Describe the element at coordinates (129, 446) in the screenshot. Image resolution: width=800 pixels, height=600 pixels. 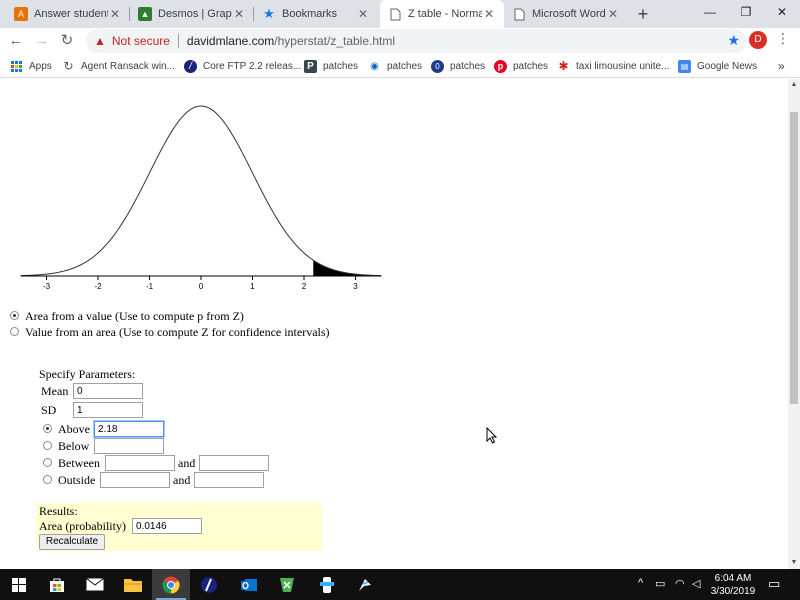
I see `below-input` at that location.